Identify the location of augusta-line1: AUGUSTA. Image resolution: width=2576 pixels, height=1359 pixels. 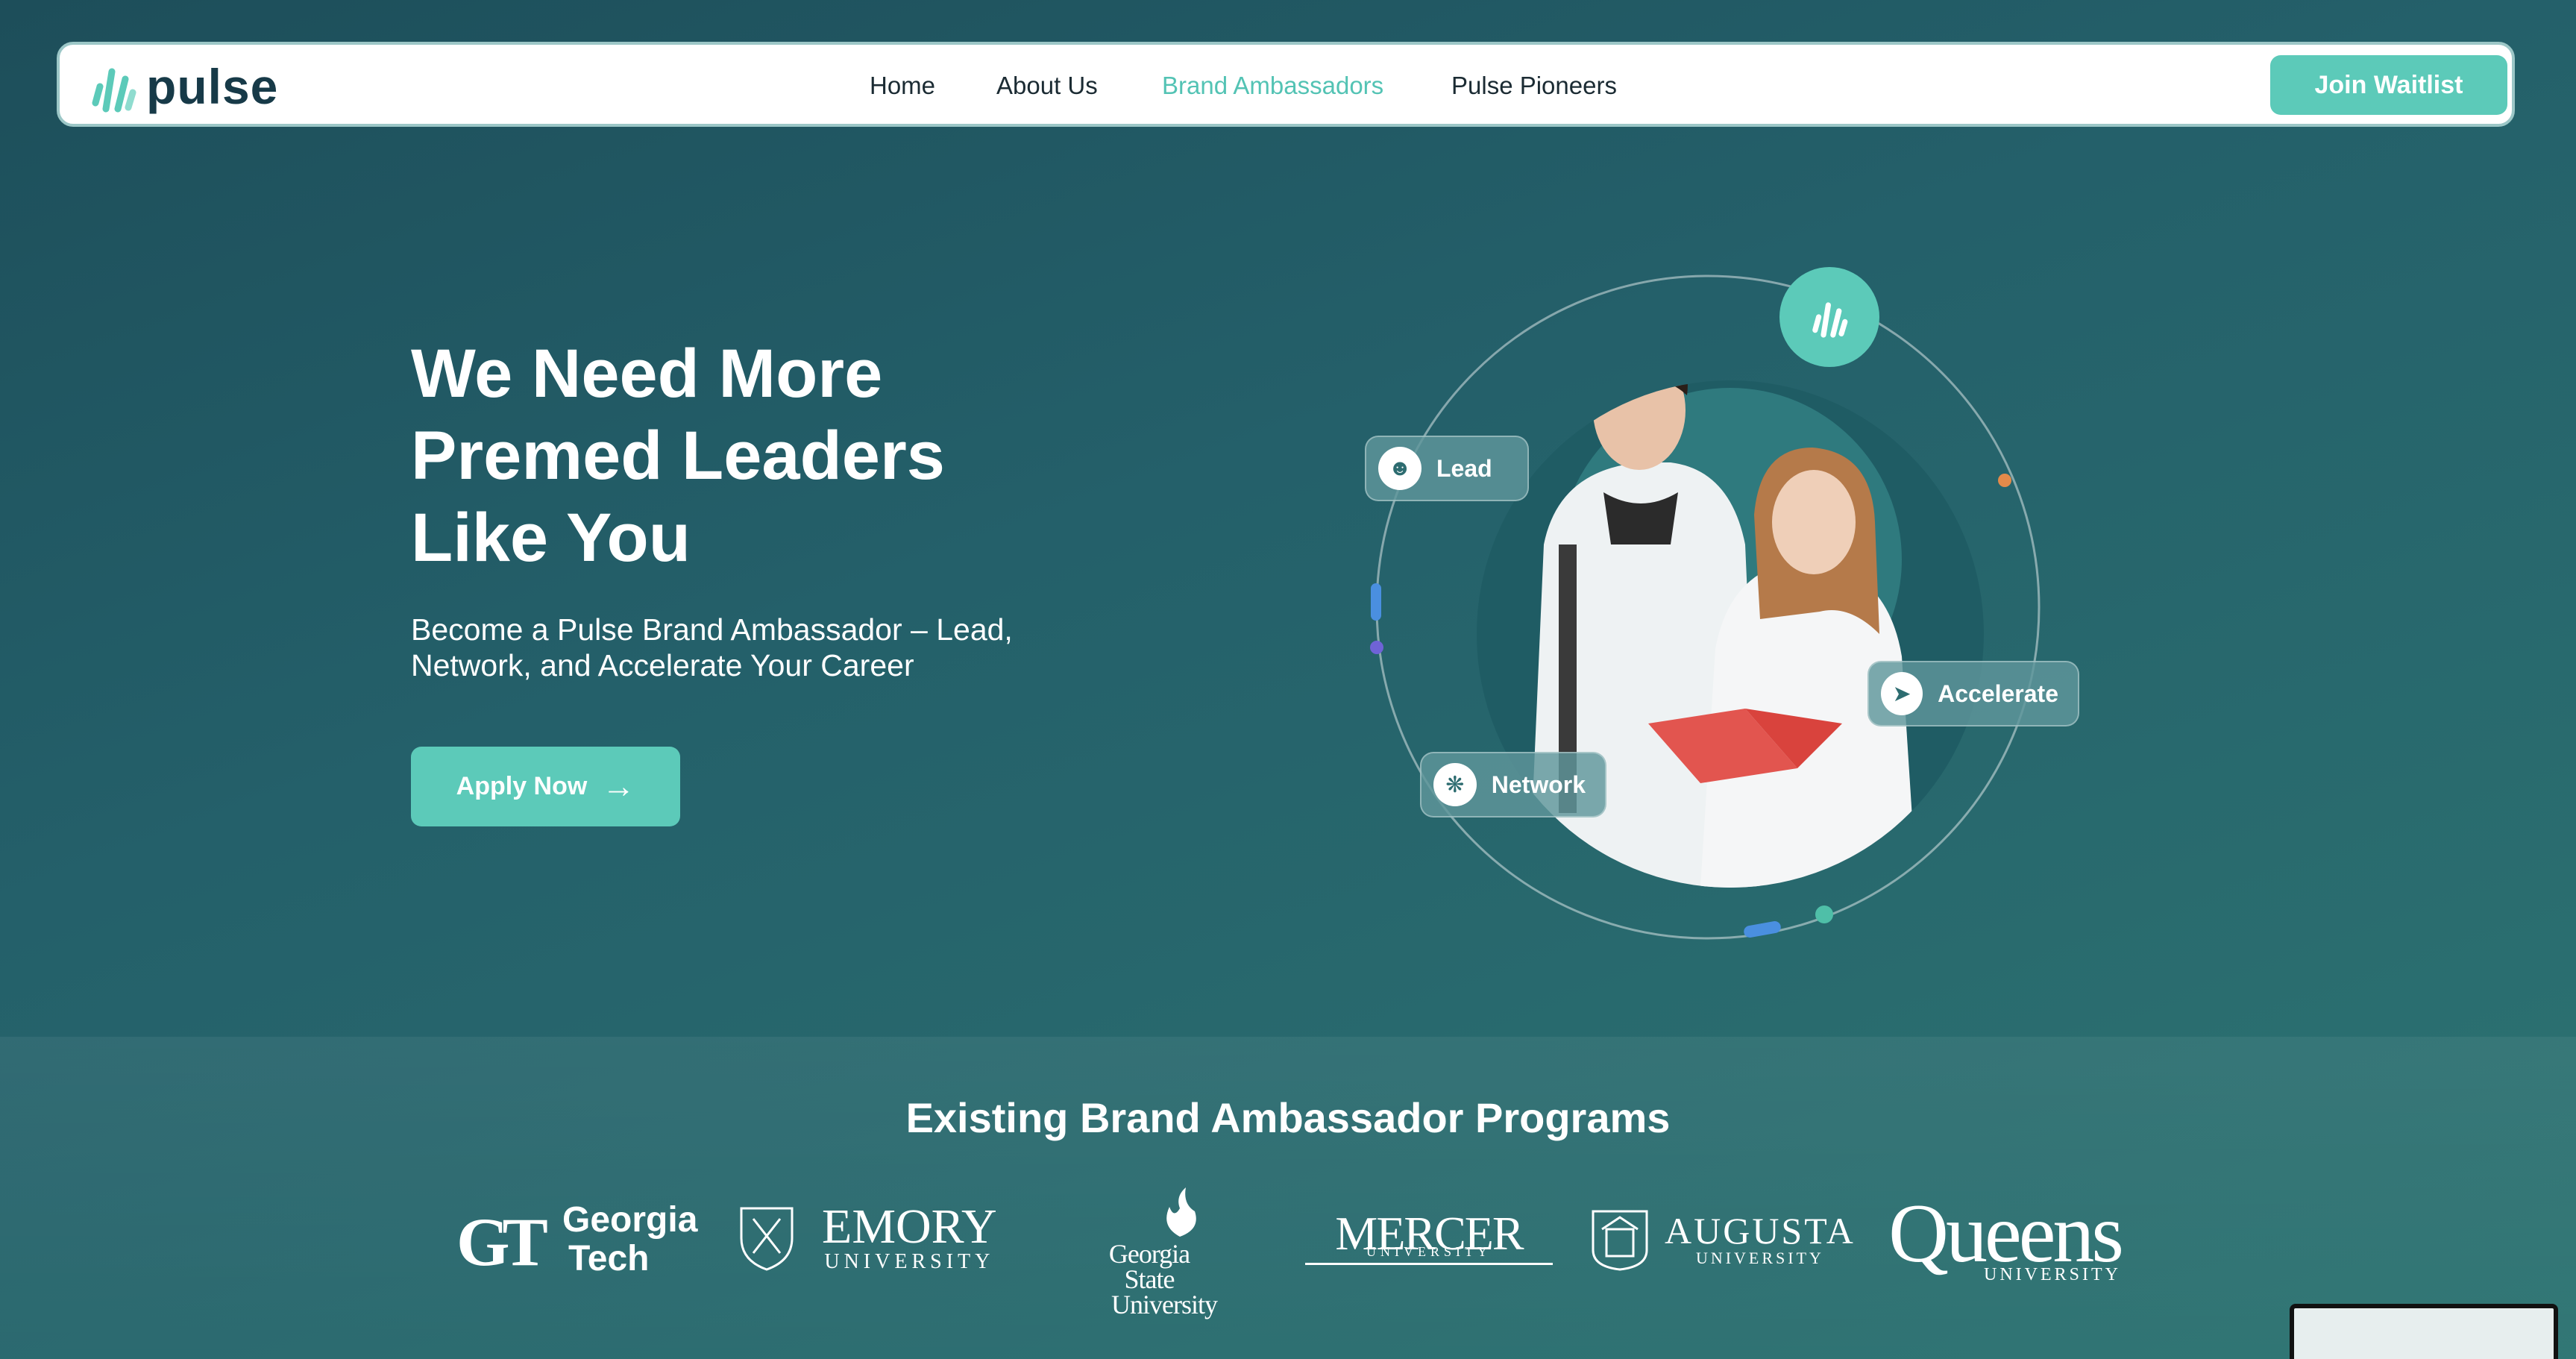
(1761, 1231).